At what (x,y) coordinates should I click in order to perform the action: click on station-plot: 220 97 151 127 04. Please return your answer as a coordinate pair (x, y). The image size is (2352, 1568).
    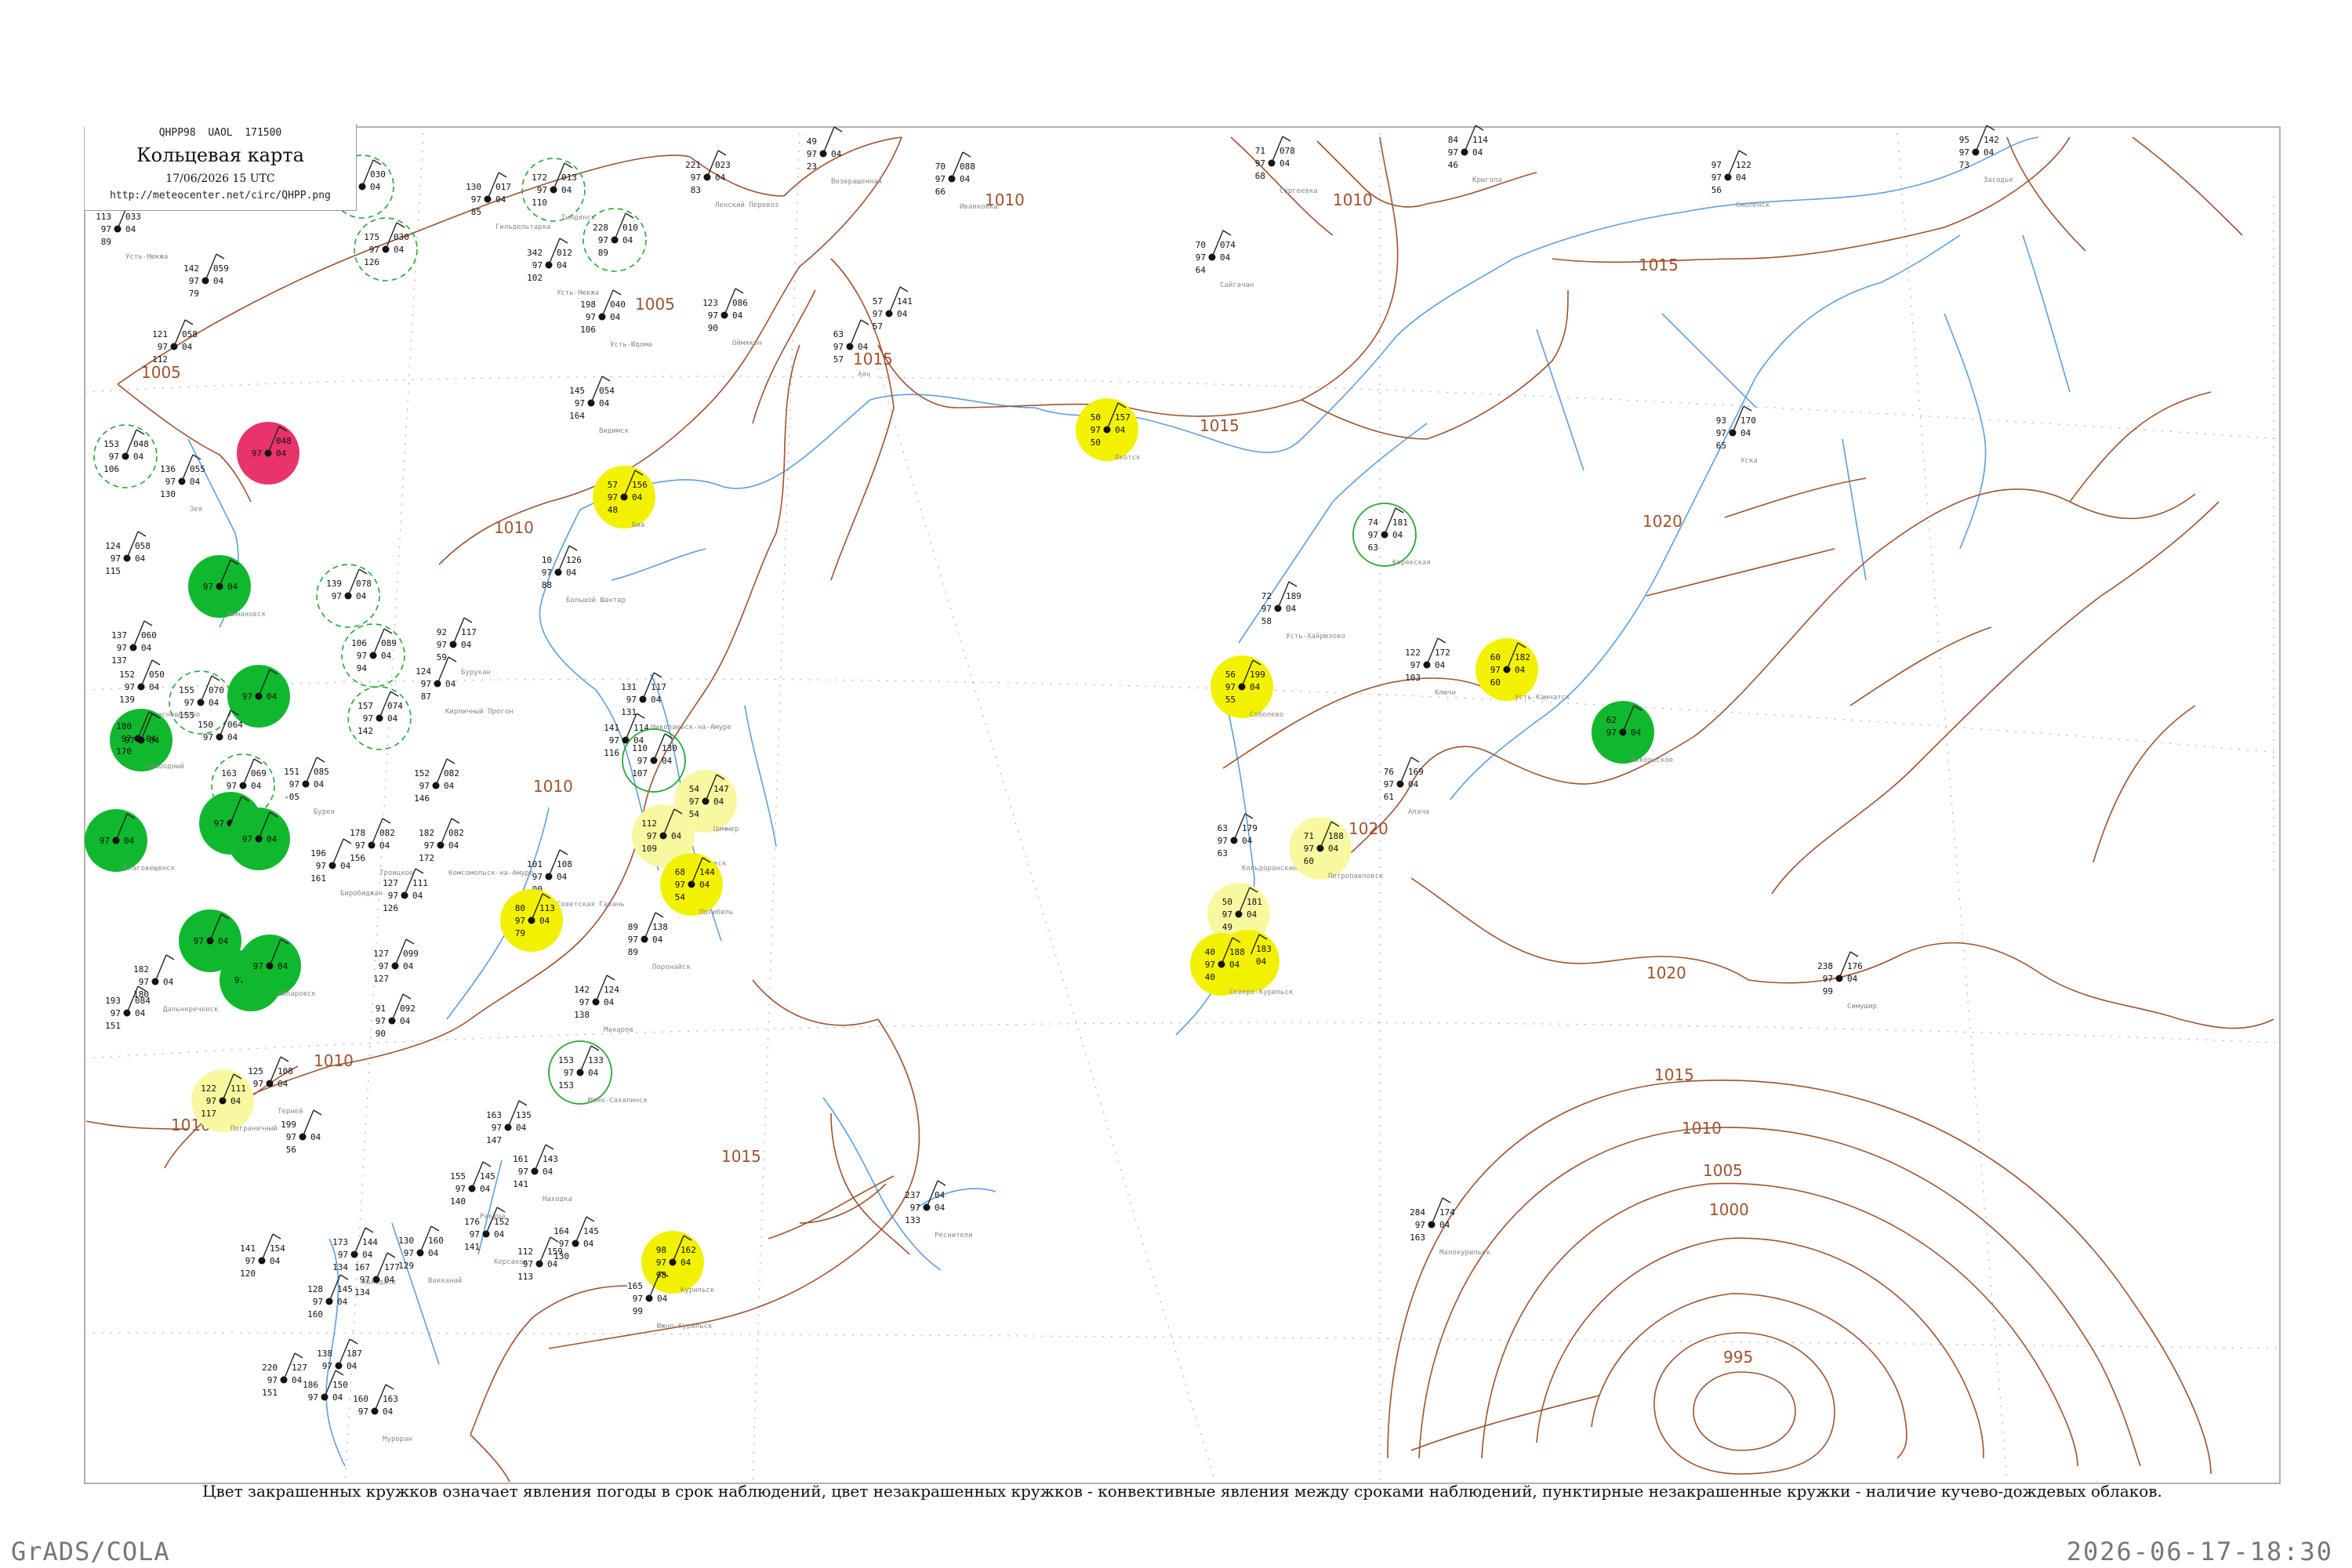
    Looking at the image, I should click on (284, 1375).